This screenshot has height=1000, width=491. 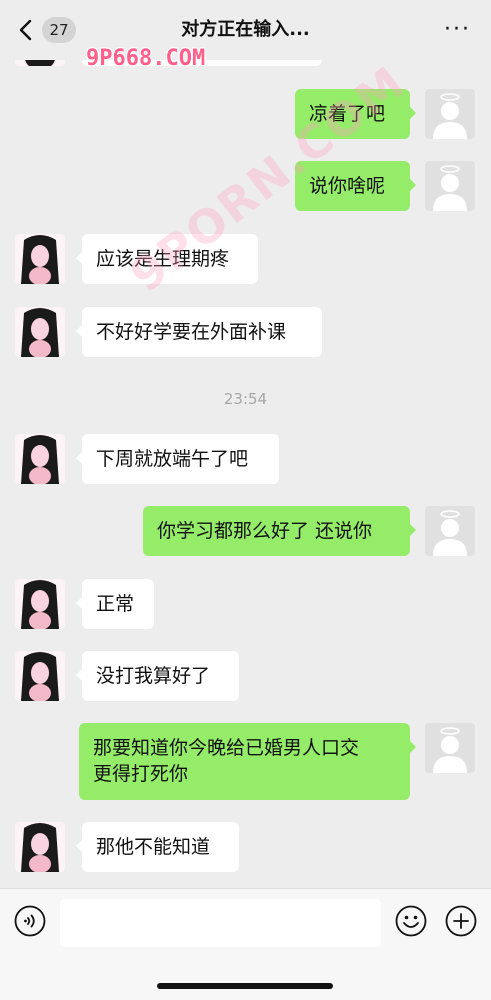 I want to click on emoji-icon, so click(x=411, y=921).